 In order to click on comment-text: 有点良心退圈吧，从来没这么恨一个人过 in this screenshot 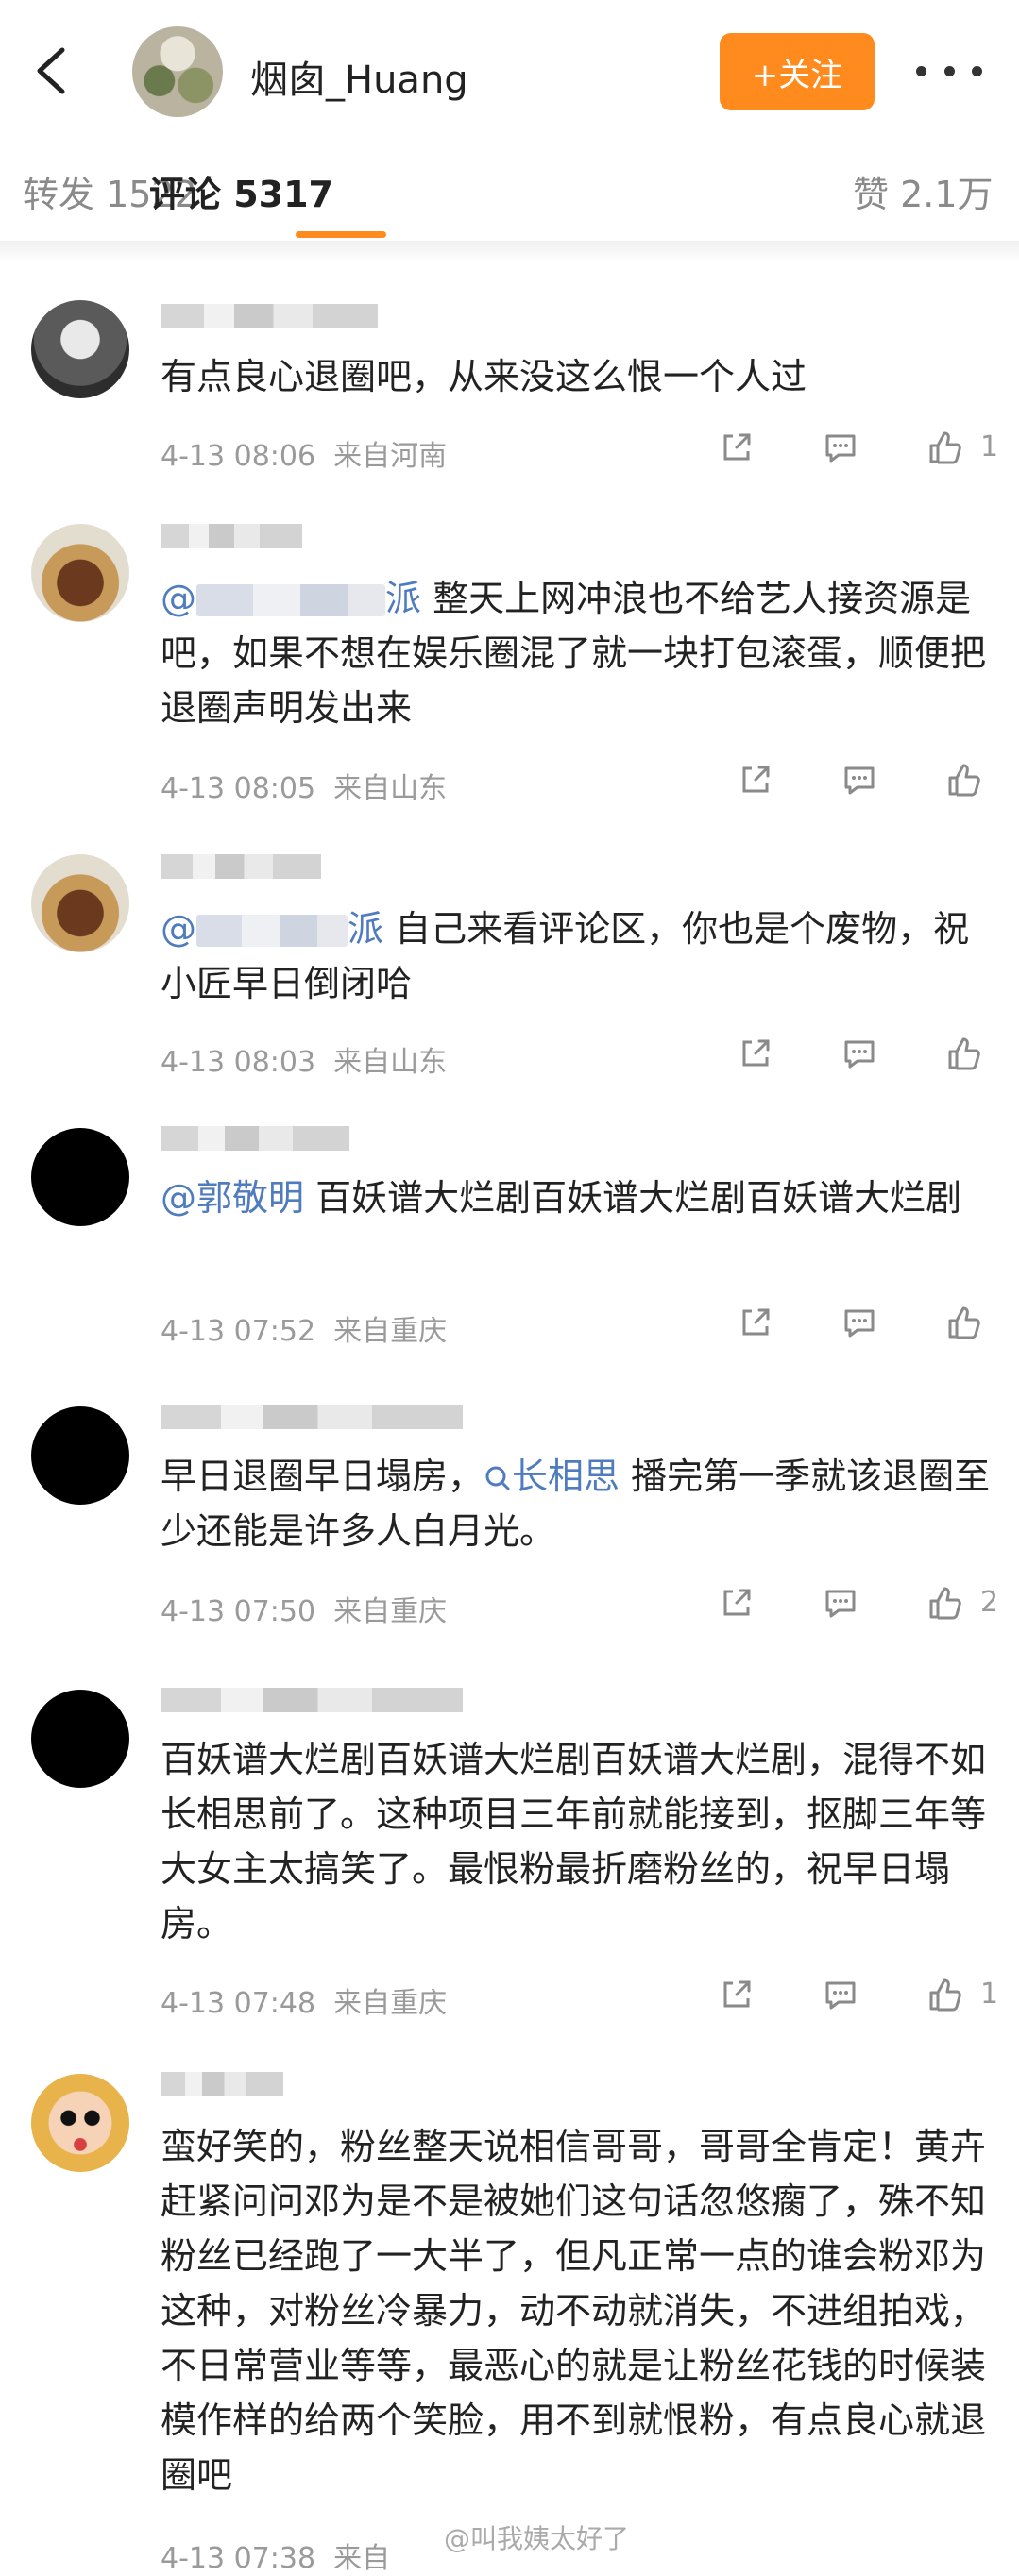, I will do `click(484, 377)`.